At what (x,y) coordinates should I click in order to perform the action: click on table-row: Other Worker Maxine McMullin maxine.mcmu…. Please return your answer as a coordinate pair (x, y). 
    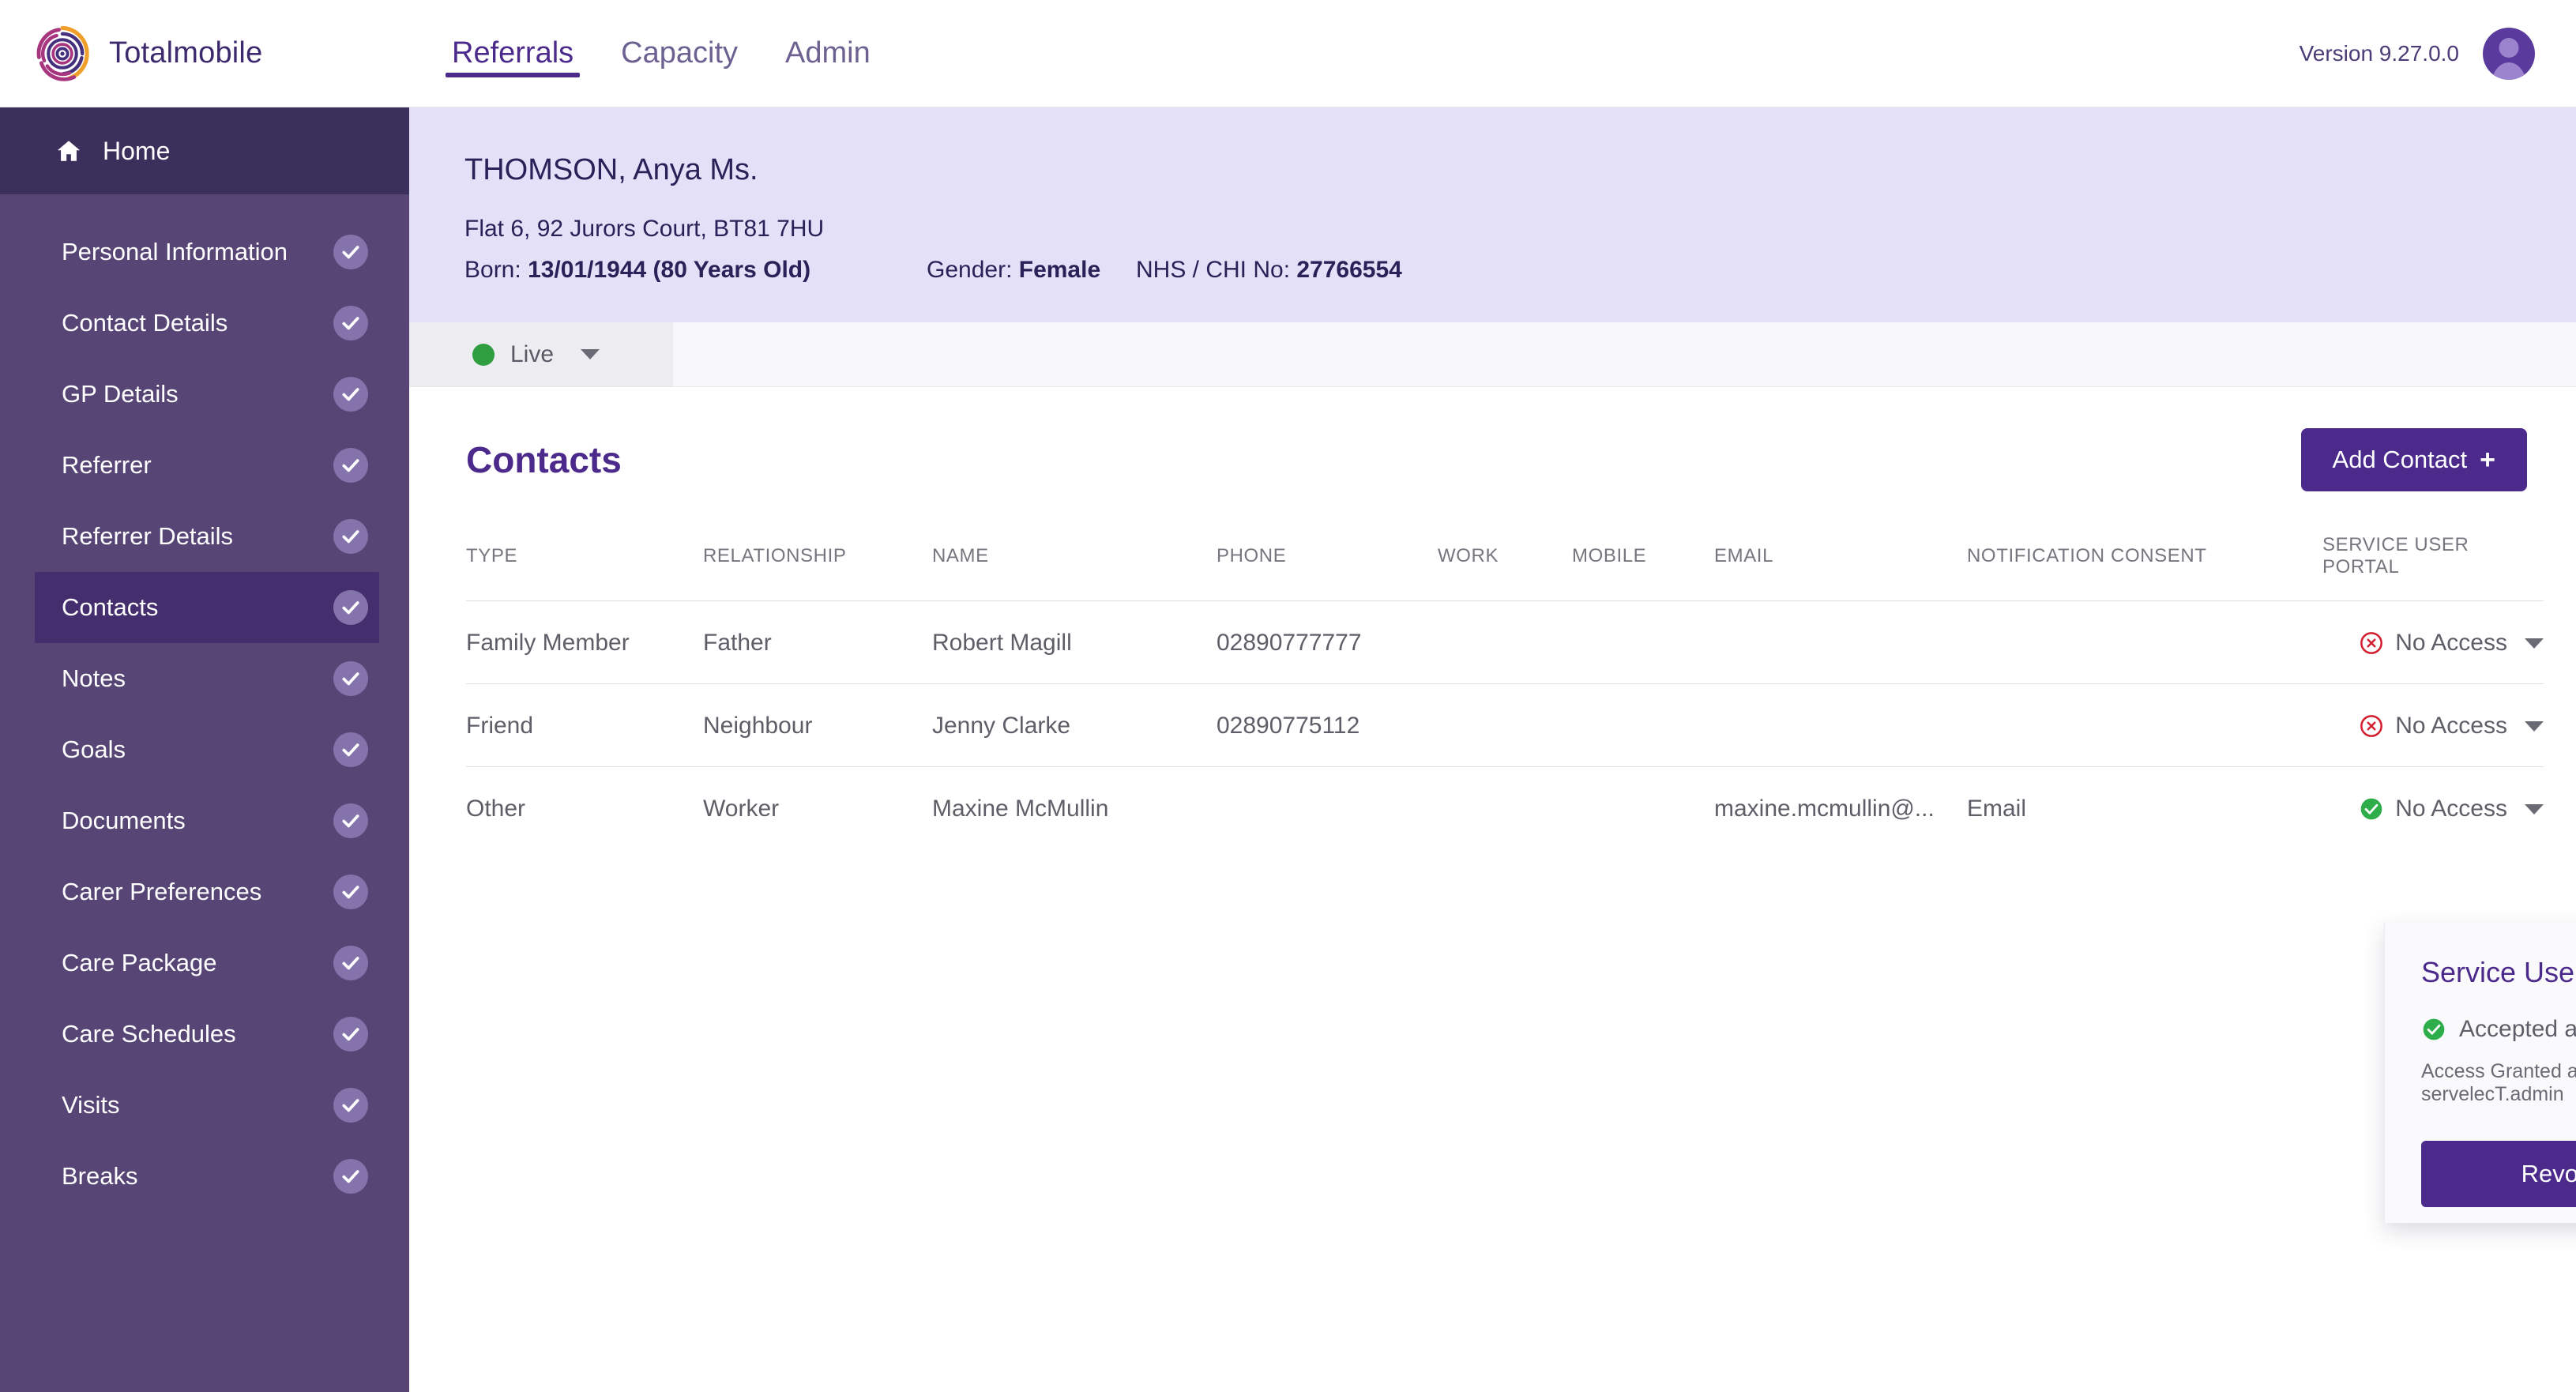
    Looking at the image, I should click on (1505, 807).